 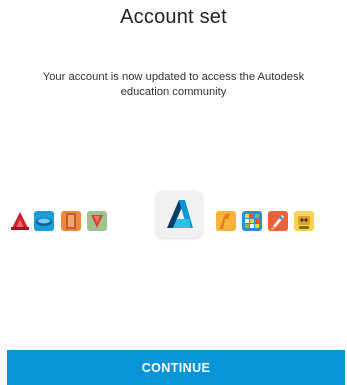 I want to click on autodesk-logo-icon, so click(x=179, y=214).